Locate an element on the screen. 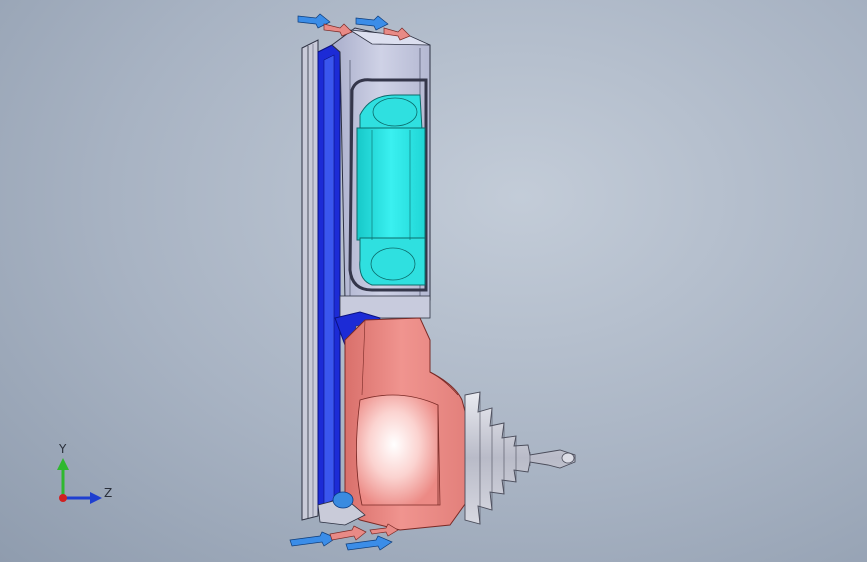 This screenshot has width=867, height=562. back-plate is located at coordinates (310, 280).